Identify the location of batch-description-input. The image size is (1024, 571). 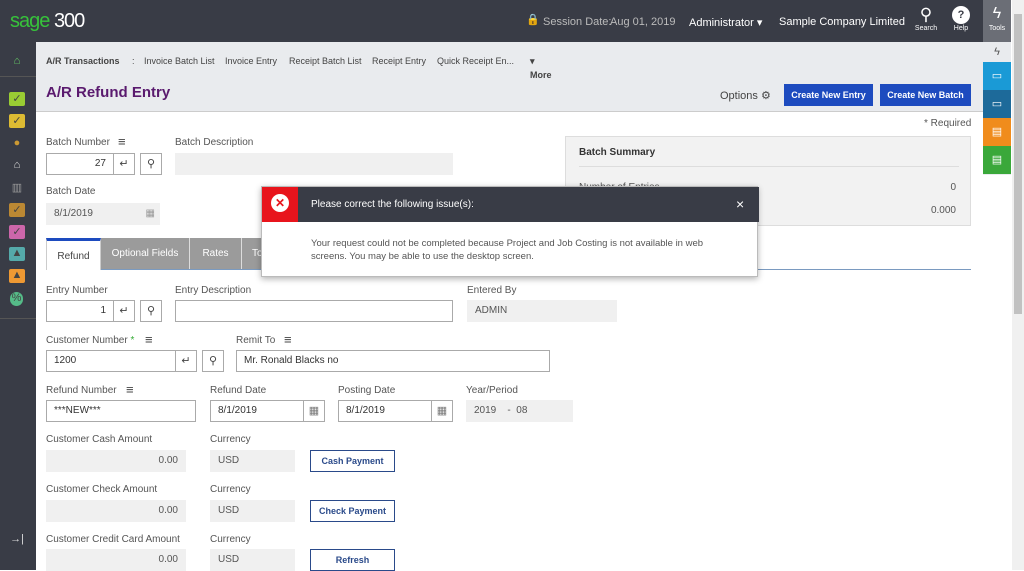
(314, 164).